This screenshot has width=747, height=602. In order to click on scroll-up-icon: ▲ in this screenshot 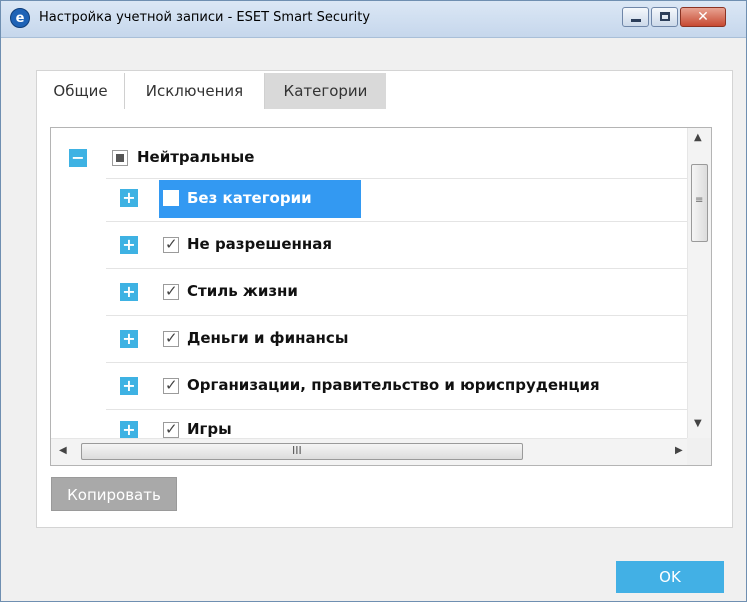, I will do `click(698, 137)`.